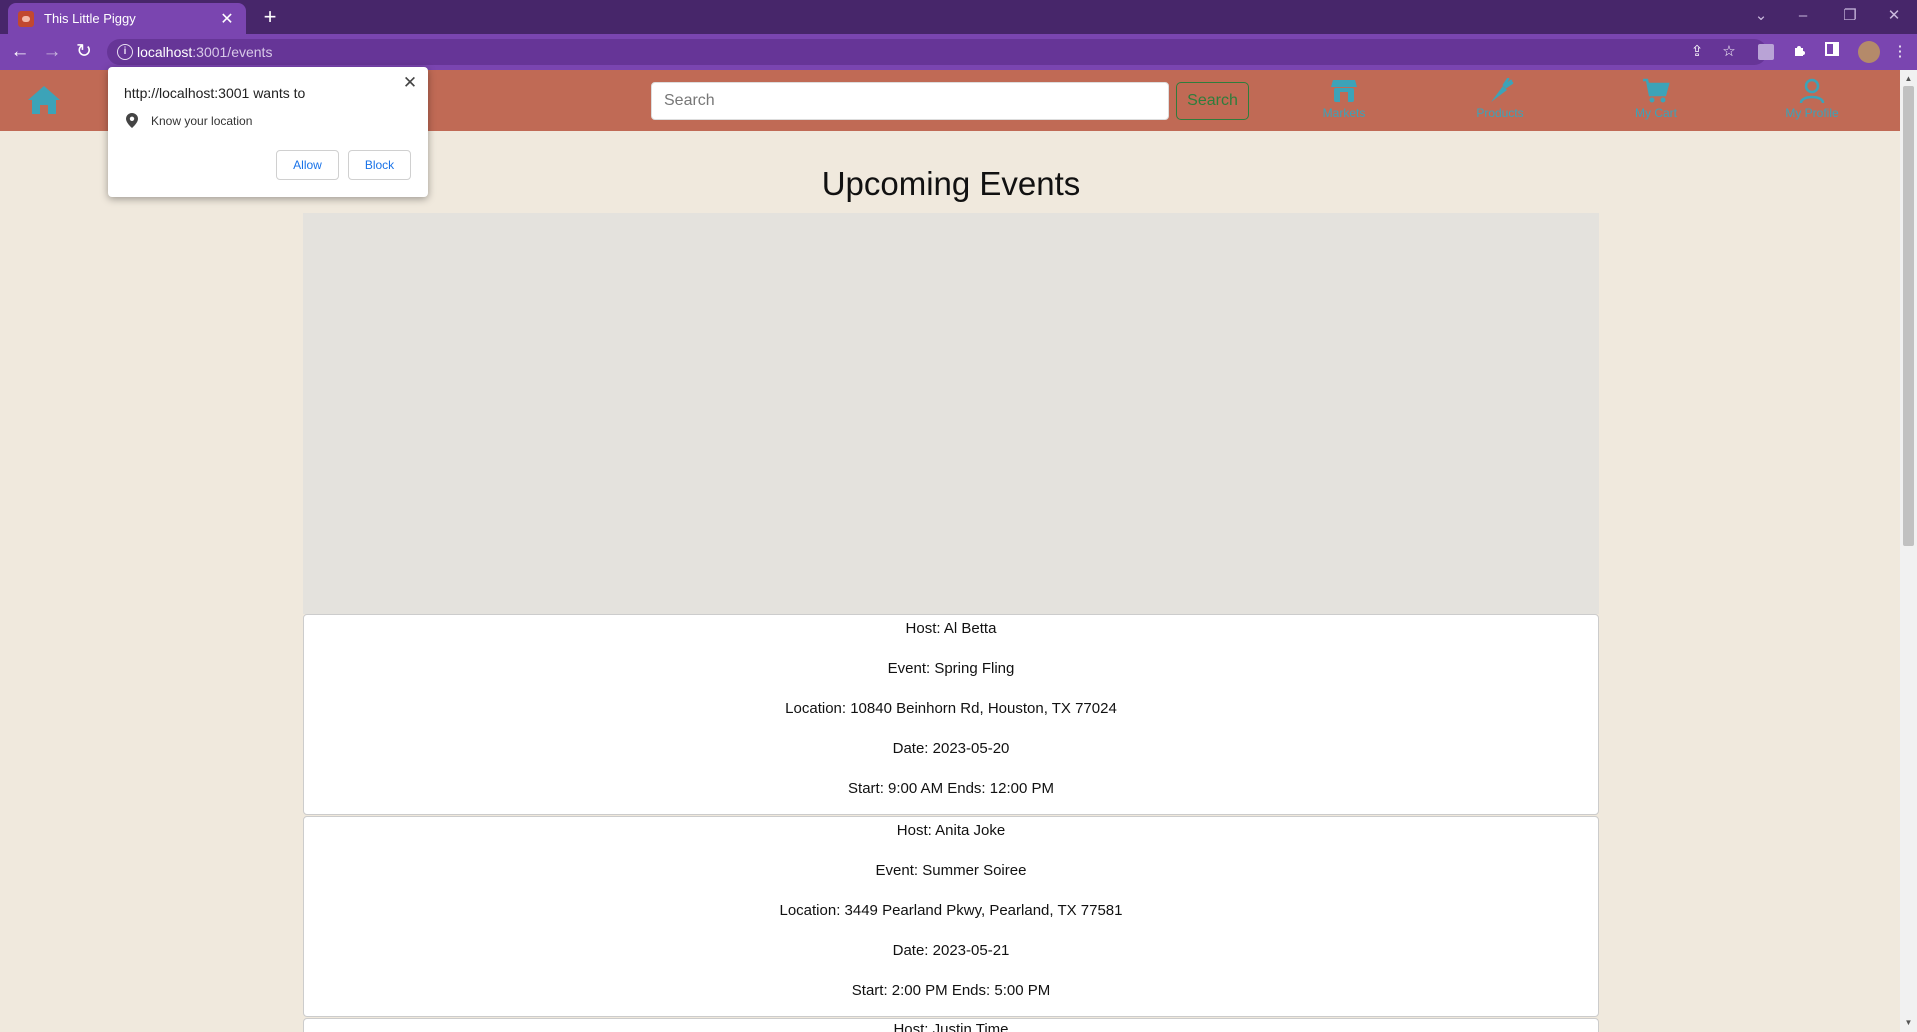  What do you see at coordinates (1803, 16) in the screenshot?
I see `minimize-icon: –` at bounding box center [1803, 16].